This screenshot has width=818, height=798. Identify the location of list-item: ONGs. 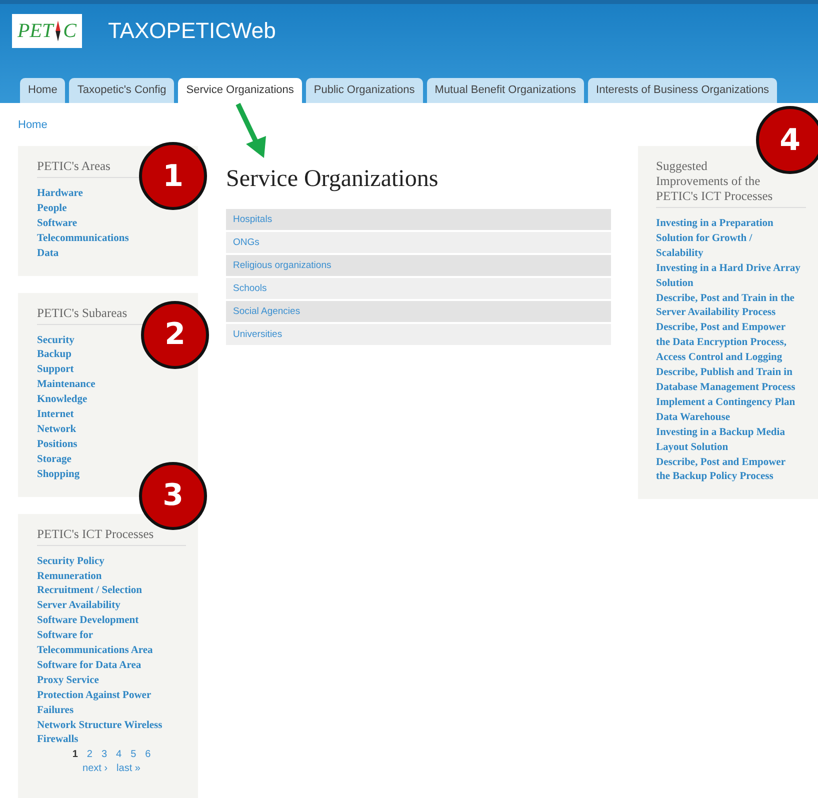
(418, 242).